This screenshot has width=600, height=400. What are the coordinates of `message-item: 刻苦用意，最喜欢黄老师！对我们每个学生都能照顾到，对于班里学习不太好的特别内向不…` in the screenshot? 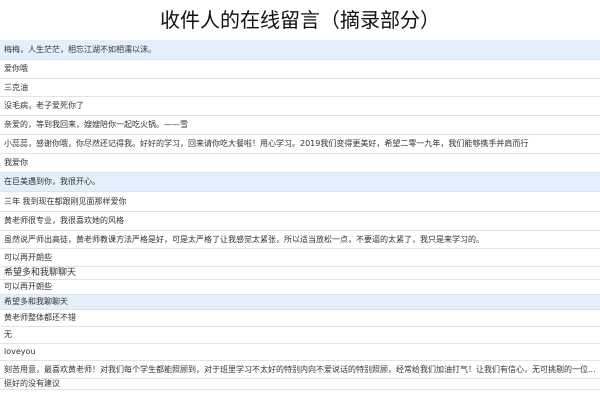 It's located at (300, 370).